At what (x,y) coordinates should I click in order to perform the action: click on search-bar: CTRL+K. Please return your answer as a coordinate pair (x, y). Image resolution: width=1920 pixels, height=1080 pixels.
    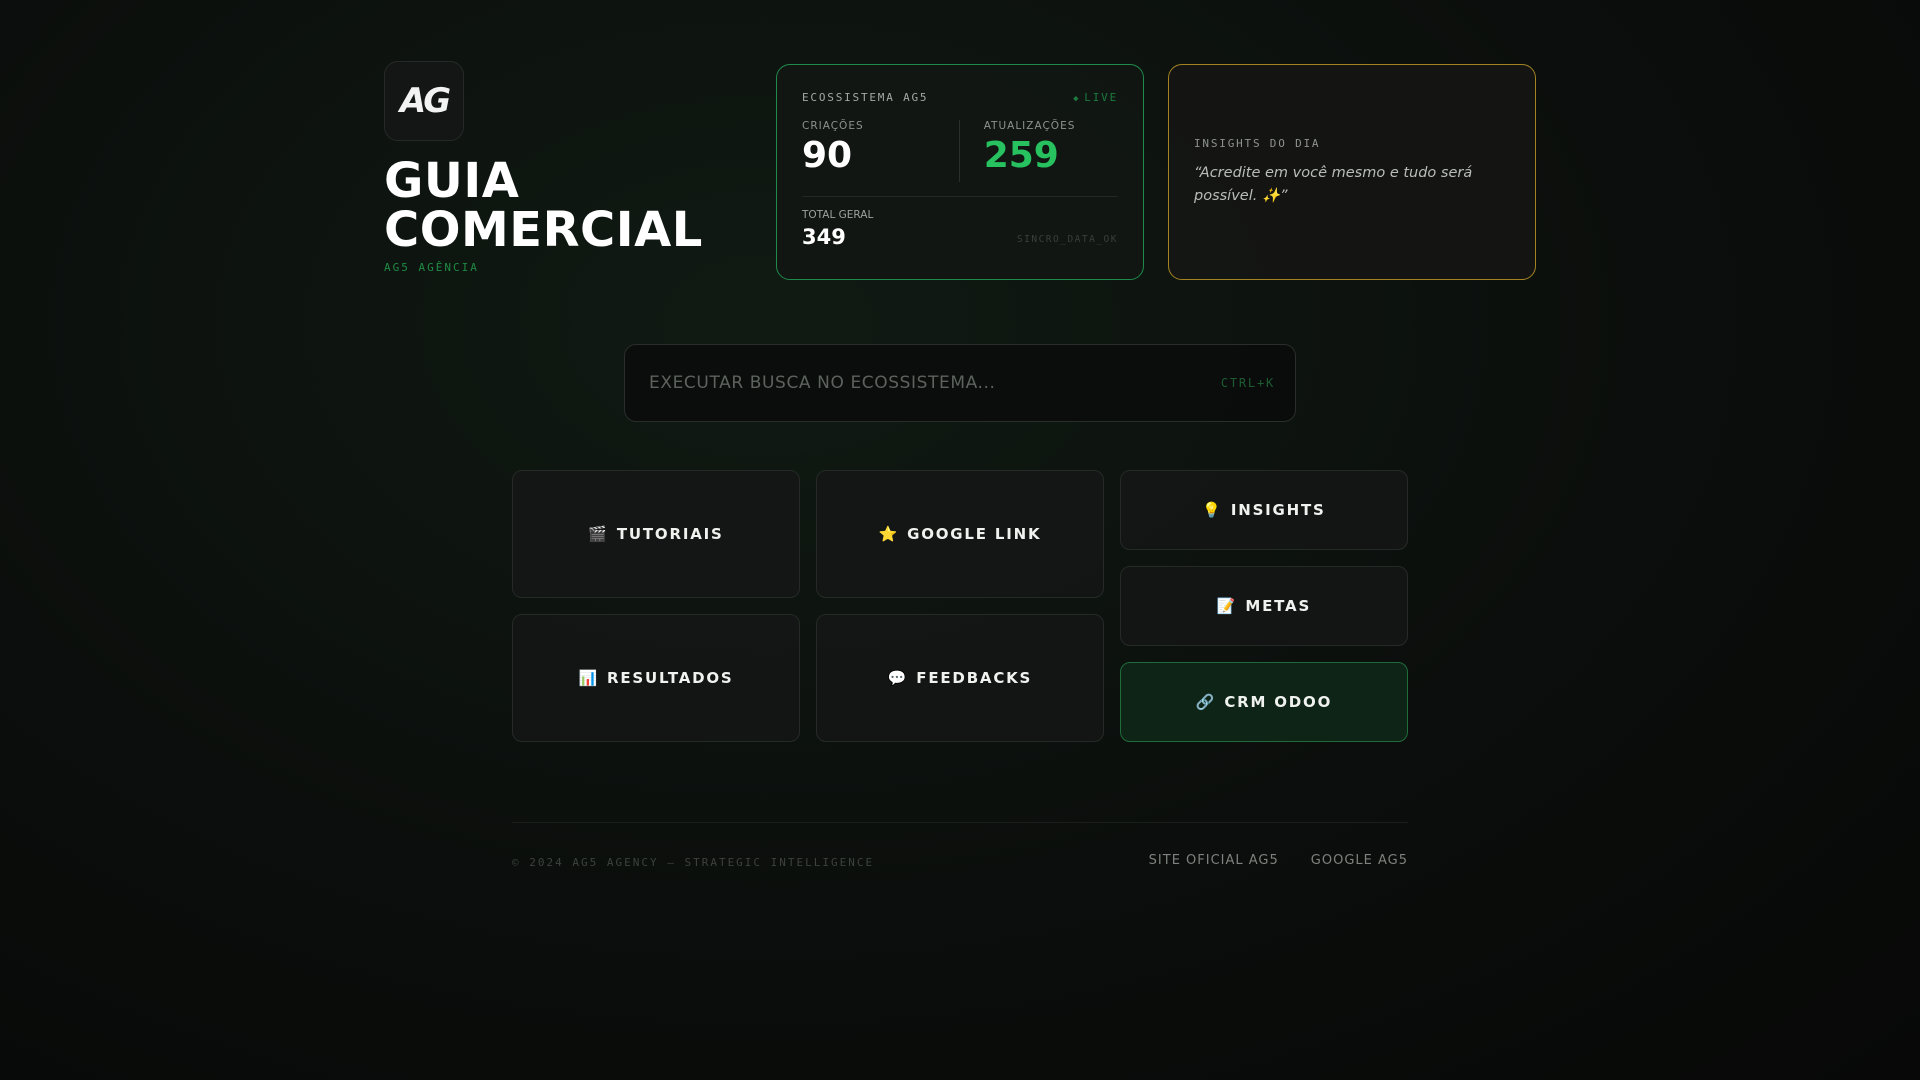
    Looking at the image, I should click on (960, 383).